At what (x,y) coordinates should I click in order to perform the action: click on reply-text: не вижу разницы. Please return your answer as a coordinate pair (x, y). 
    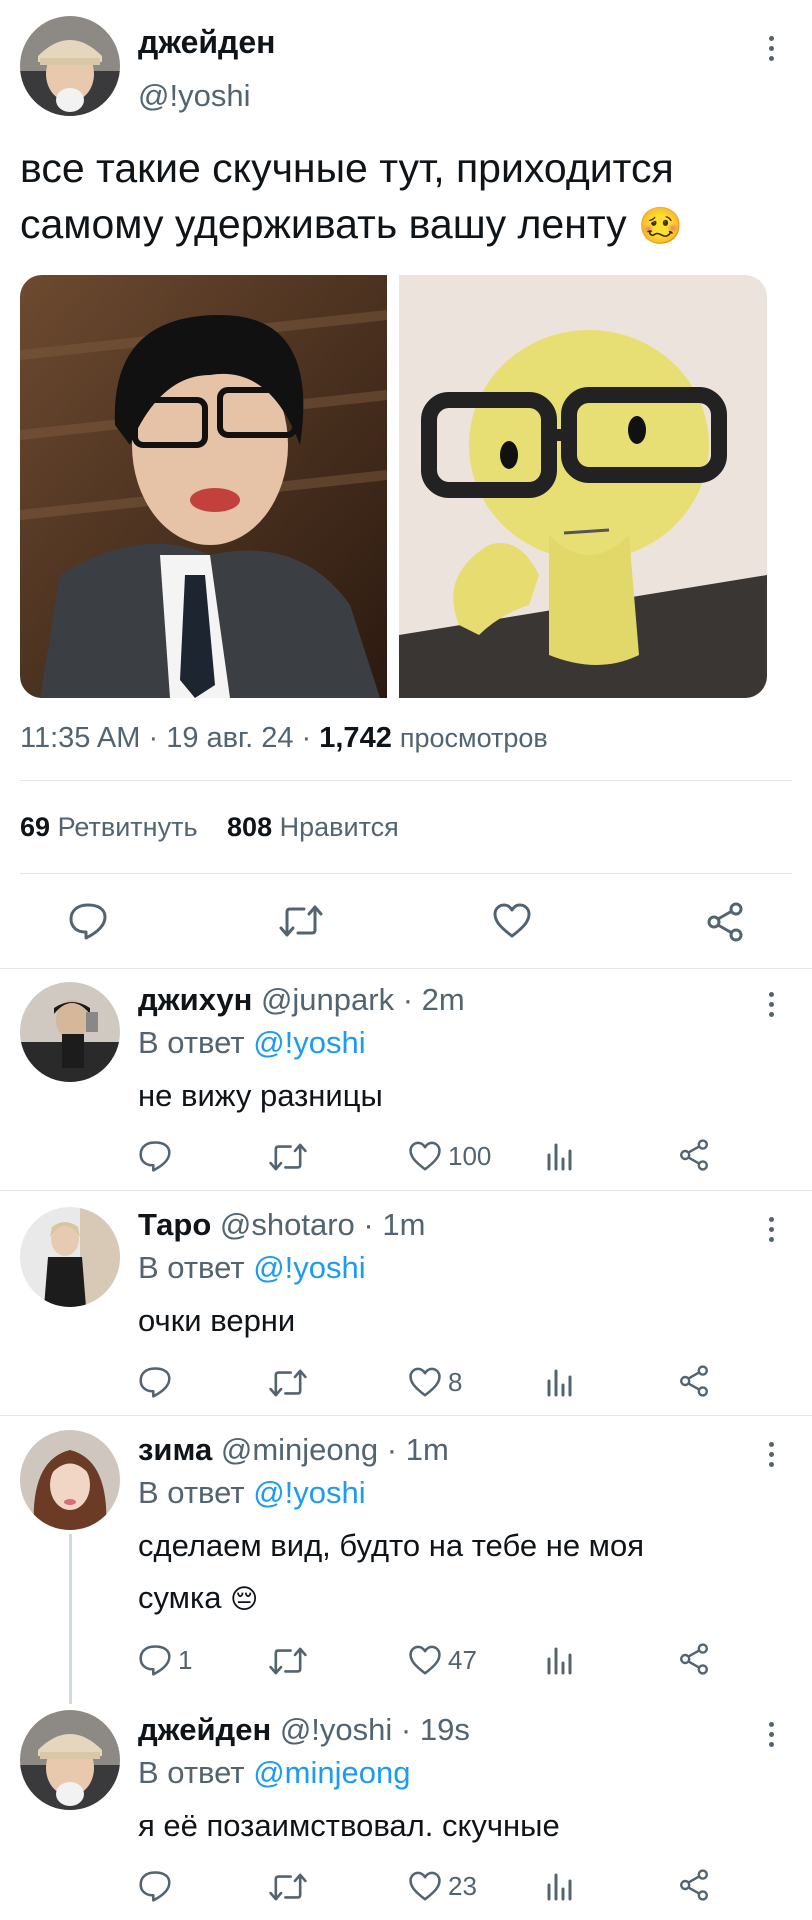
    Looking at the image, I should click on (260, 1095).